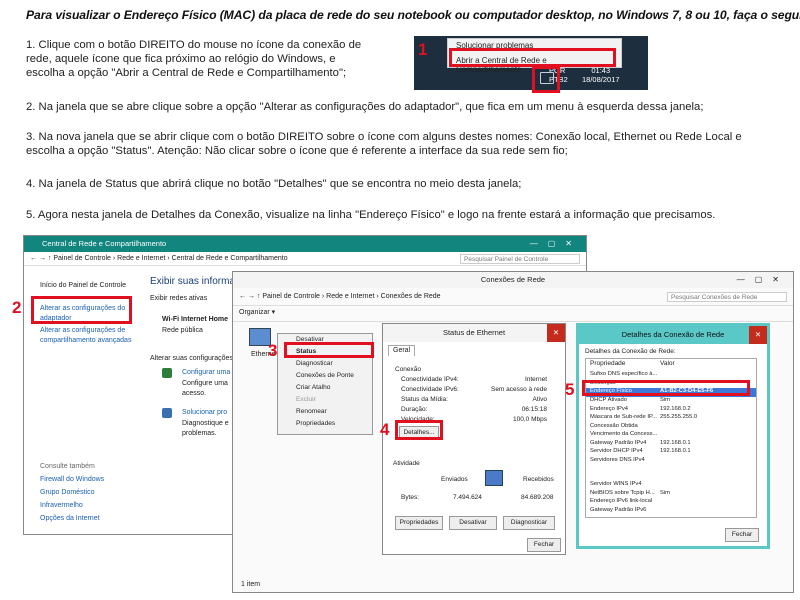 Image resolution: width=800 pixels, height=600 pixels. Describe the element at coordinates (546, 79) in the screenshot. I see `highlight-tray-icon` at that location.